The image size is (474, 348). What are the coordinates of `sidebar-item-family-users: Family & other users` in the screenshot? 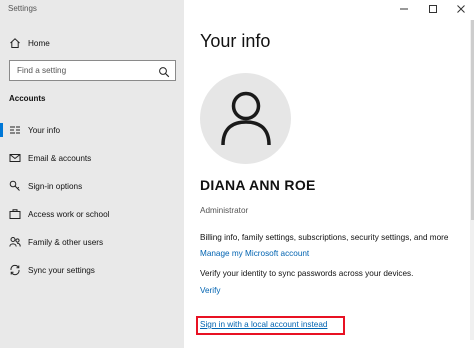 It's located at (92, 242).